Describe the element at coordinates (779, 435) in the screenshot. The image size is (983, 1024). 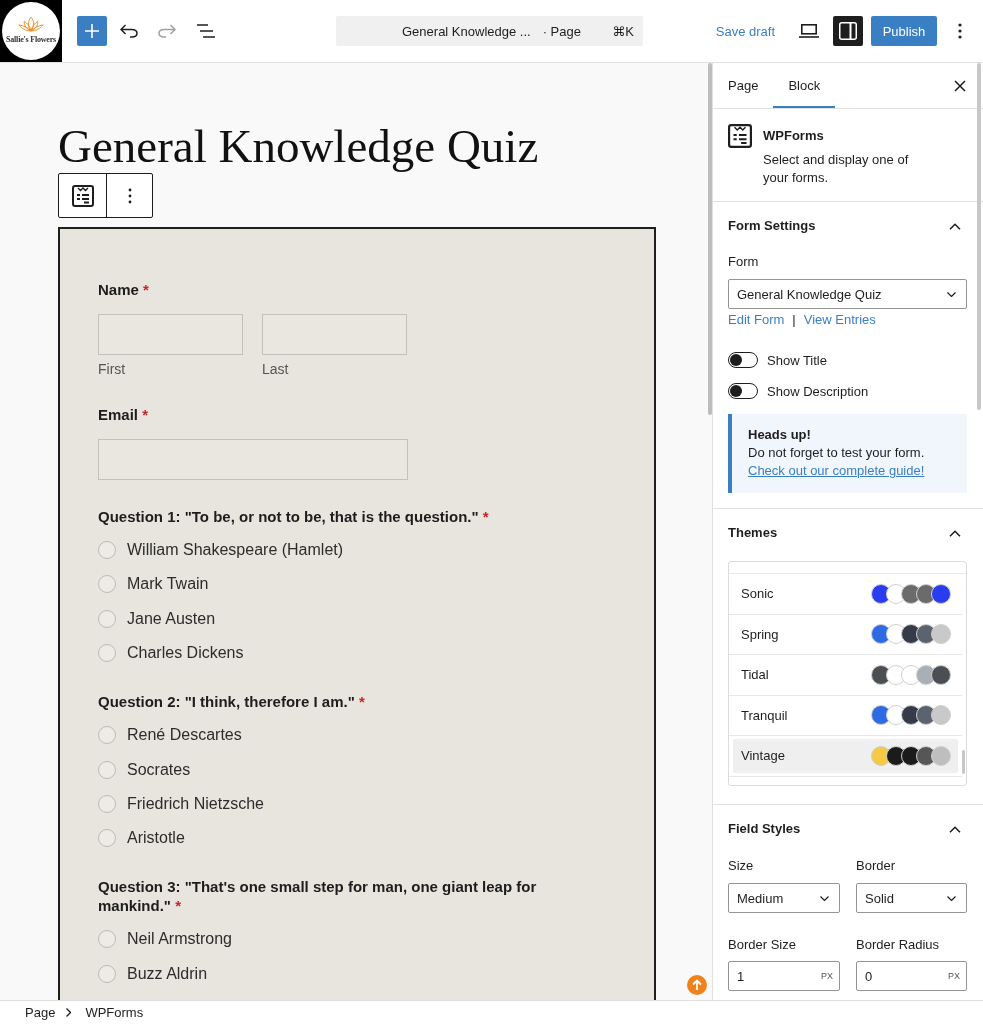
I see `notice-title: Heads up!` at that location.